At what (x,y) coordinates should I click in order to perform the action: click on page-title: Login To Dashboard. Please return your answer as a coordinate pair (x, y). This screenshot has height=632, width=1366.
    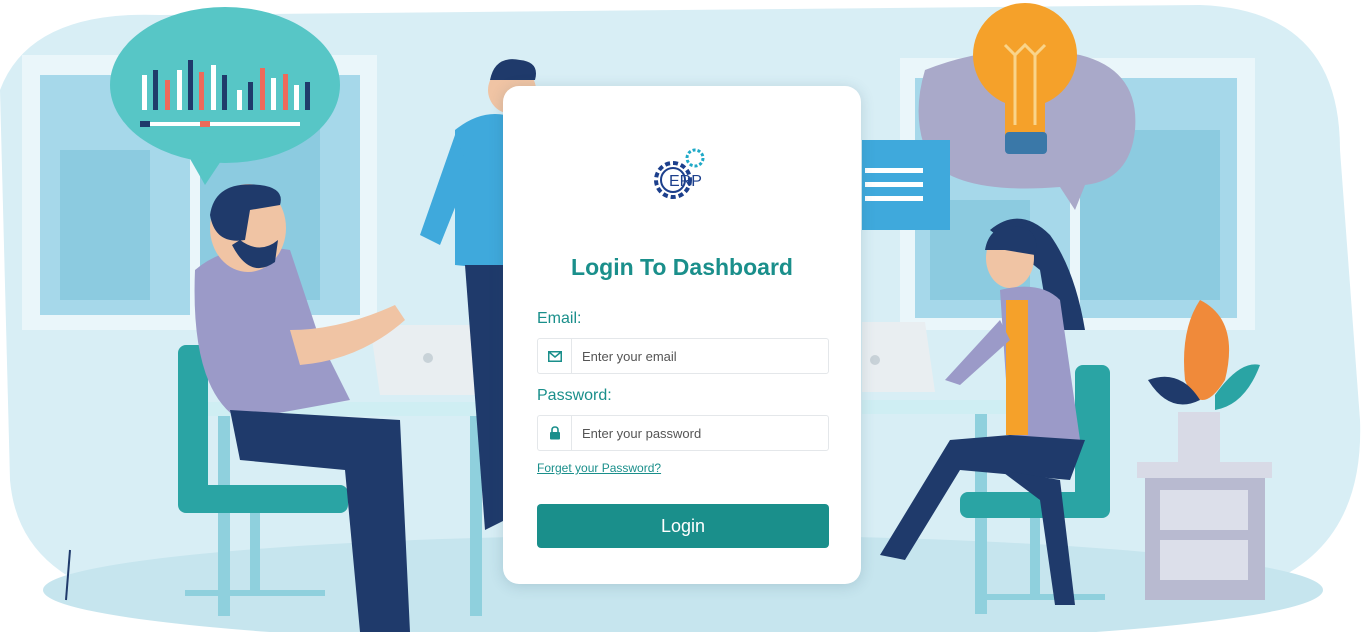
    Looking at the image, I should click on (682, 267).